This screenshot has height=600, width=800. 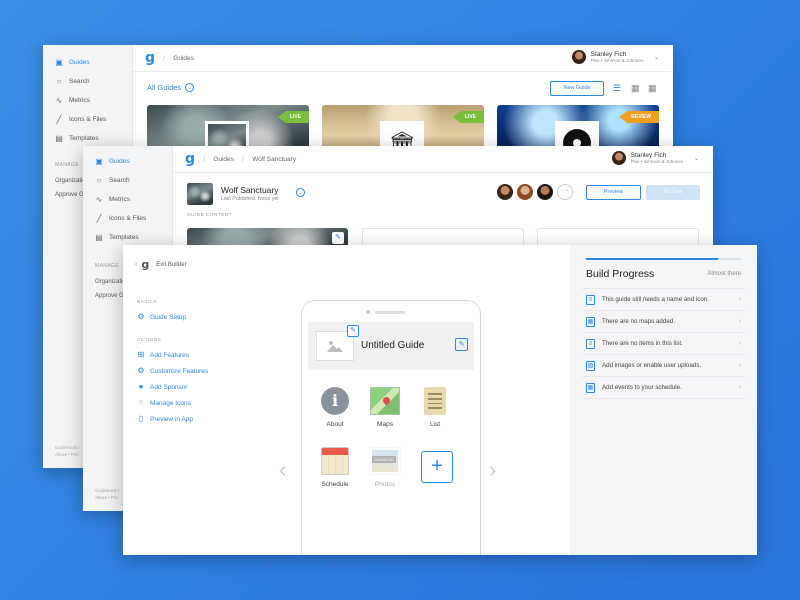 What do you see at coordinates (385, 401) in the screenshot?
I see `map-icon` at bounding box center [385, 401].